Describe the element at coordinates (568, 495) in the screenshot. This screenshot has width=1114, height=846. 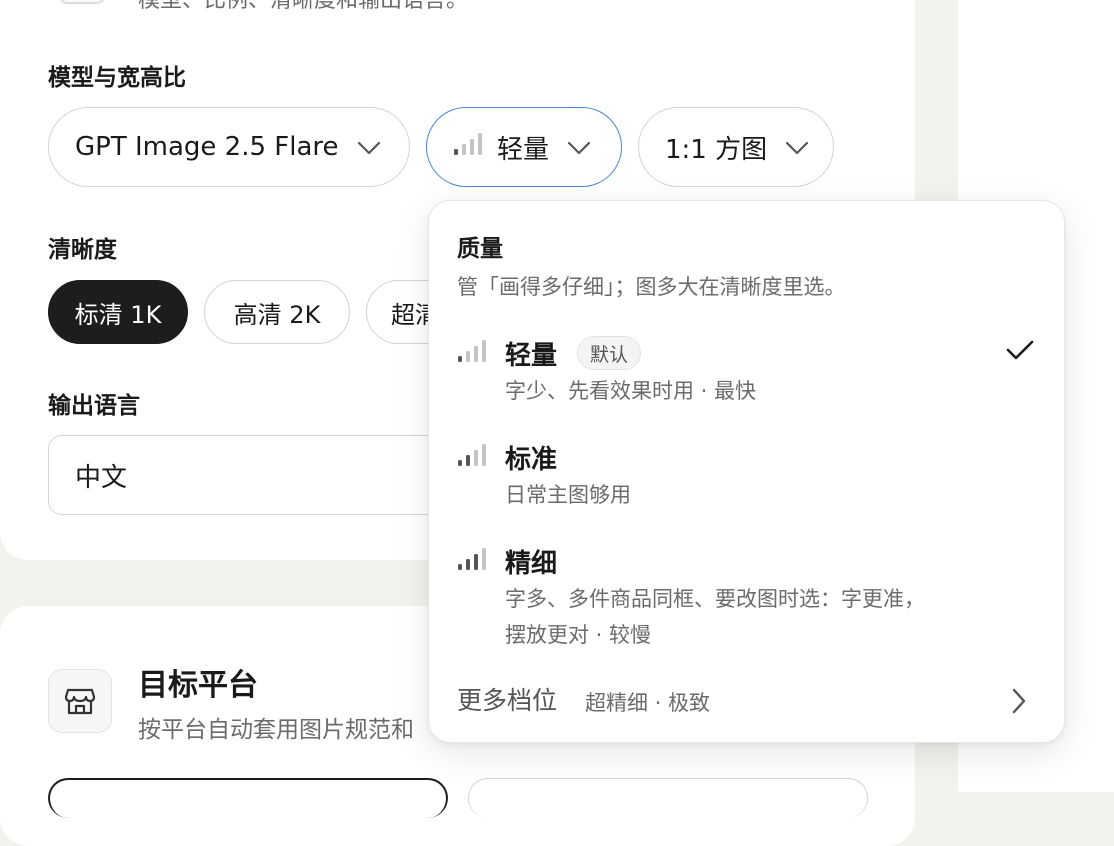
I see `option-subtitle: 日常主图够用` at that location.